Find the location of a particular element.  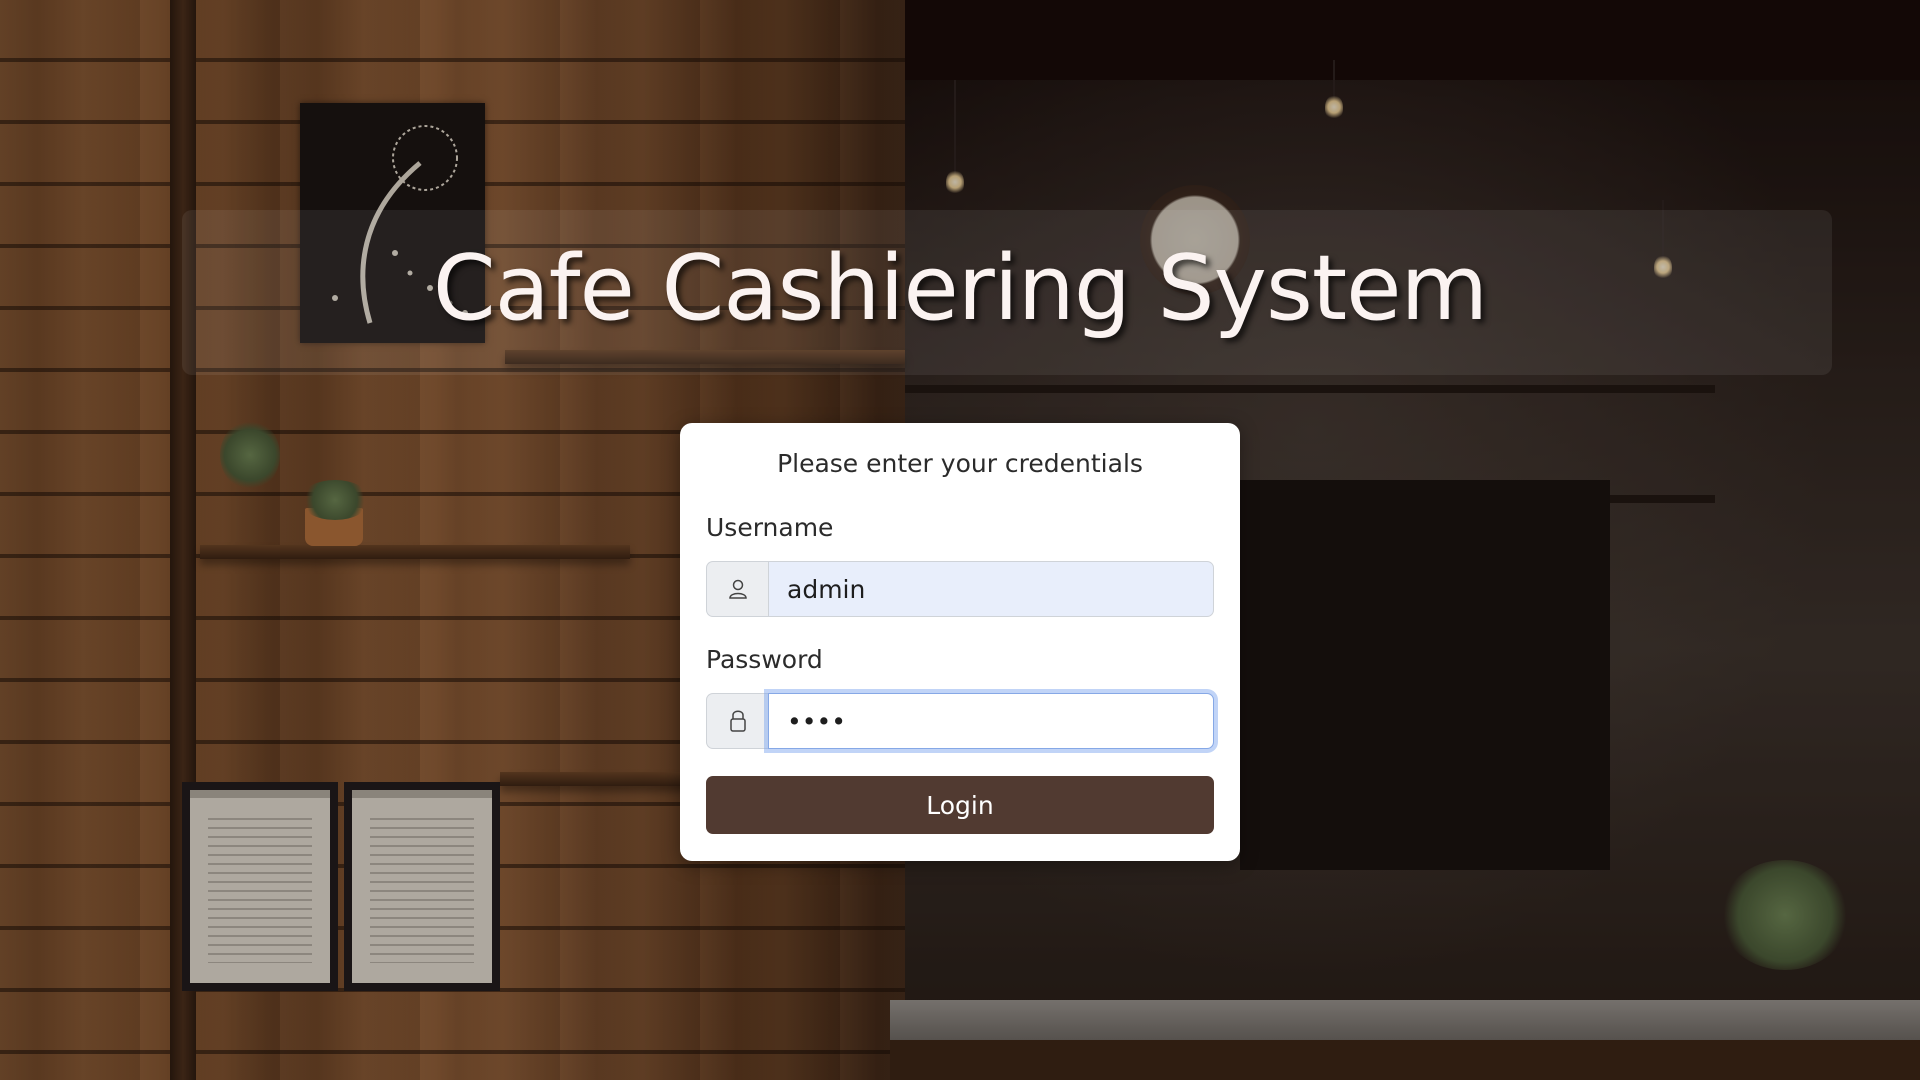

password-label: Password is located at coordinates (764, 659).